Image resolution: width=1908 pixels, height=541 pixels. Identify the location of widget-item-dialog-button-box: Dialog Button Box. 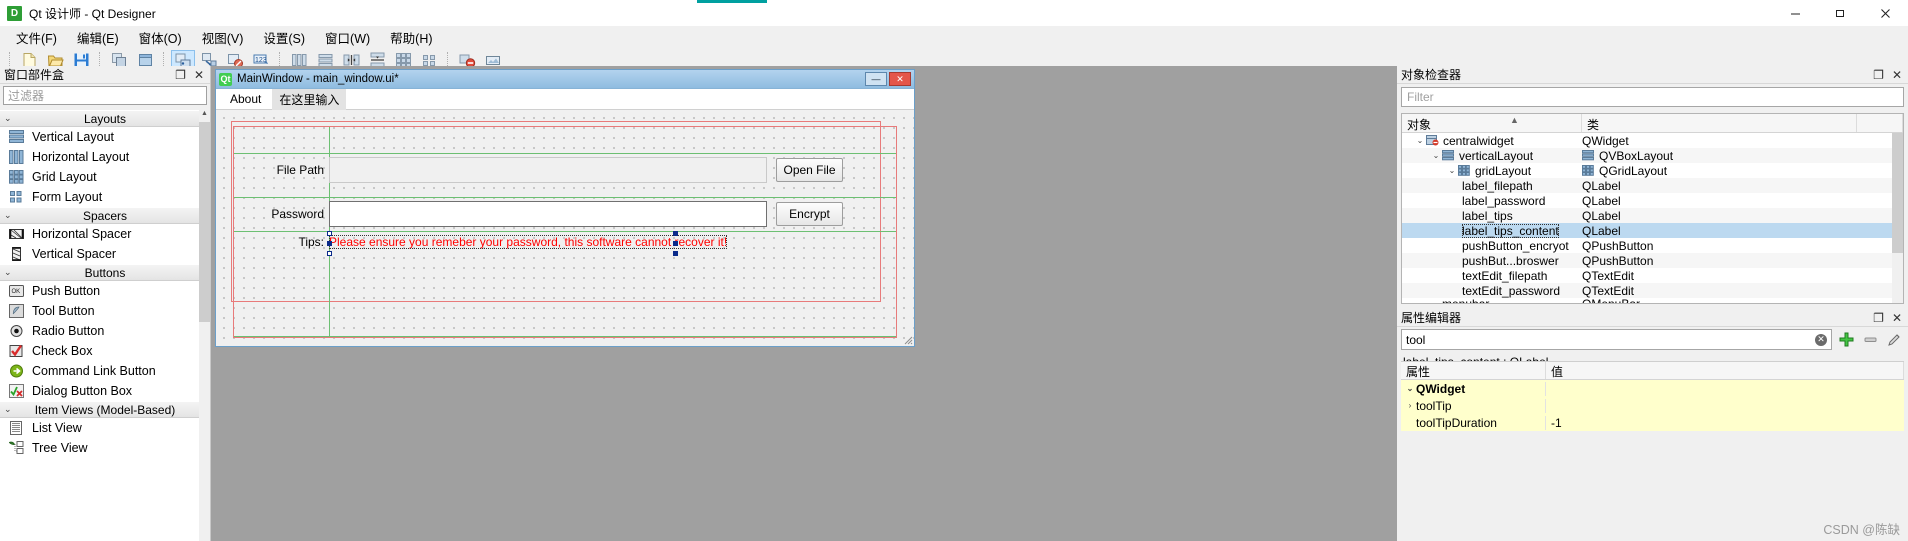
(105, 391).